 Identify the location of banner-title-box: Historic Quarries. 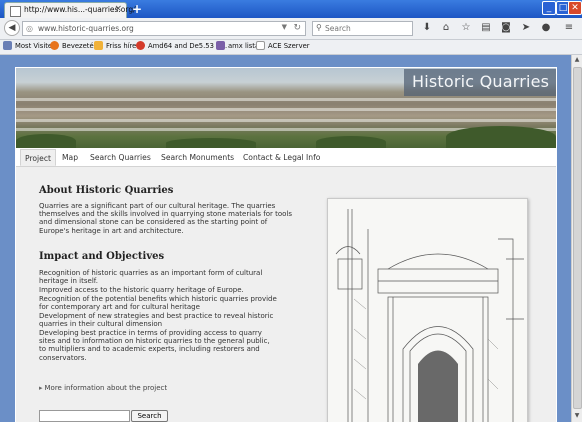
(480, 82).